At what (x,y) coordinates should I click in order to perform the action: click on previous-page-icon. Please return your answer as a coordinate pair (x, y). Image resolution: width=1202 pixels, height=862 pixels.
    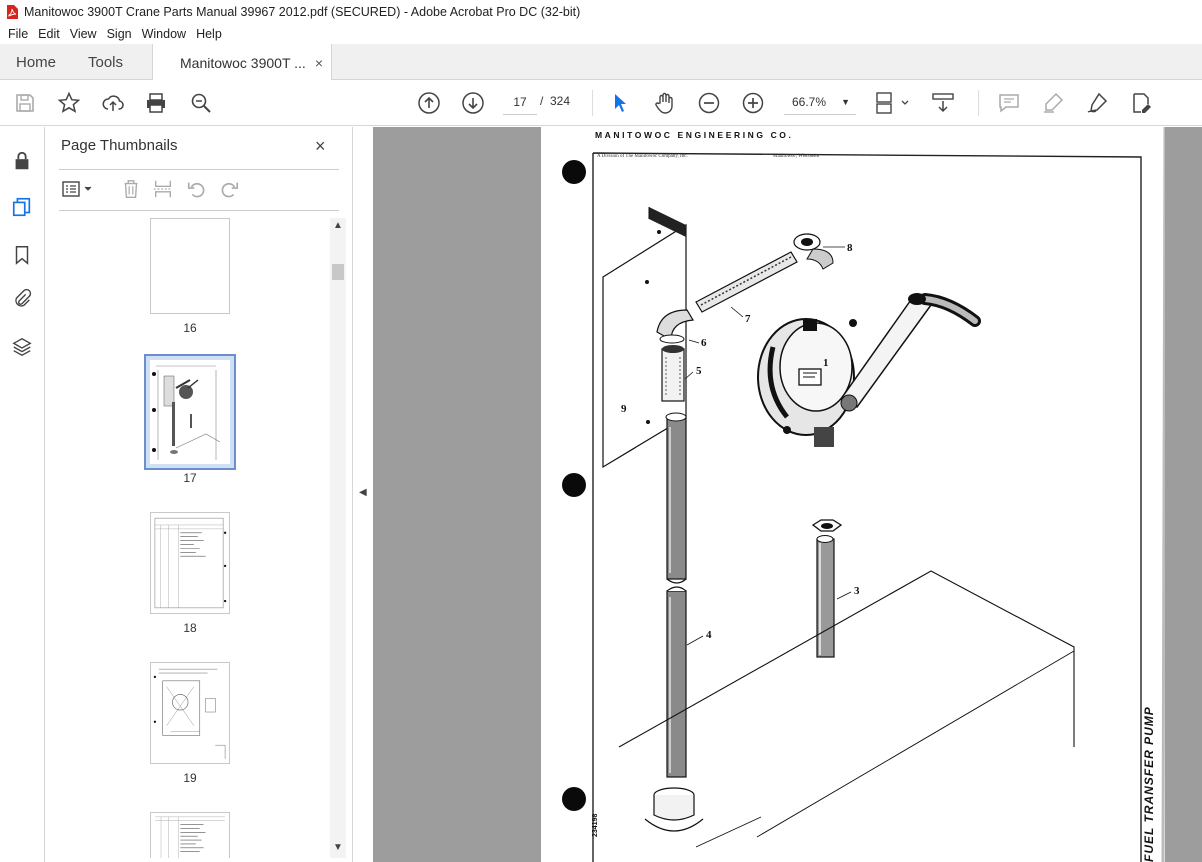
    Looking at the image, I should click on (429, 103).